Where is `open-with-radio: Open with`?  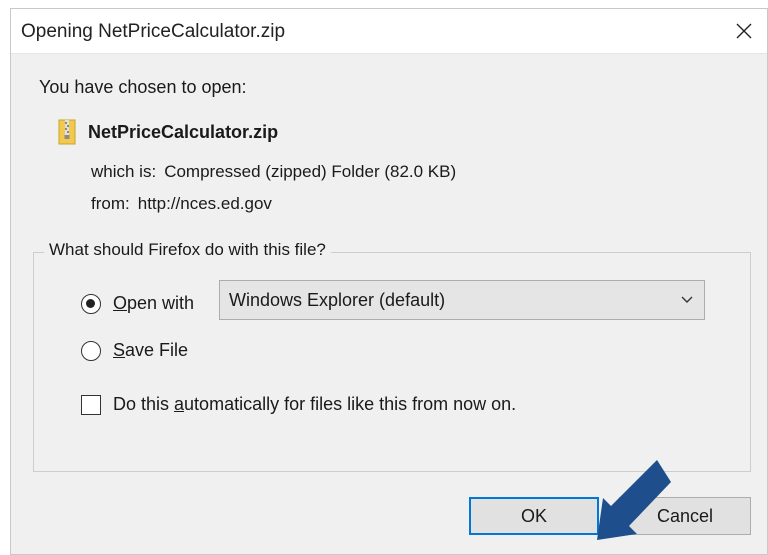 open-with-radio: Open with is located at coordinates (137, 303).